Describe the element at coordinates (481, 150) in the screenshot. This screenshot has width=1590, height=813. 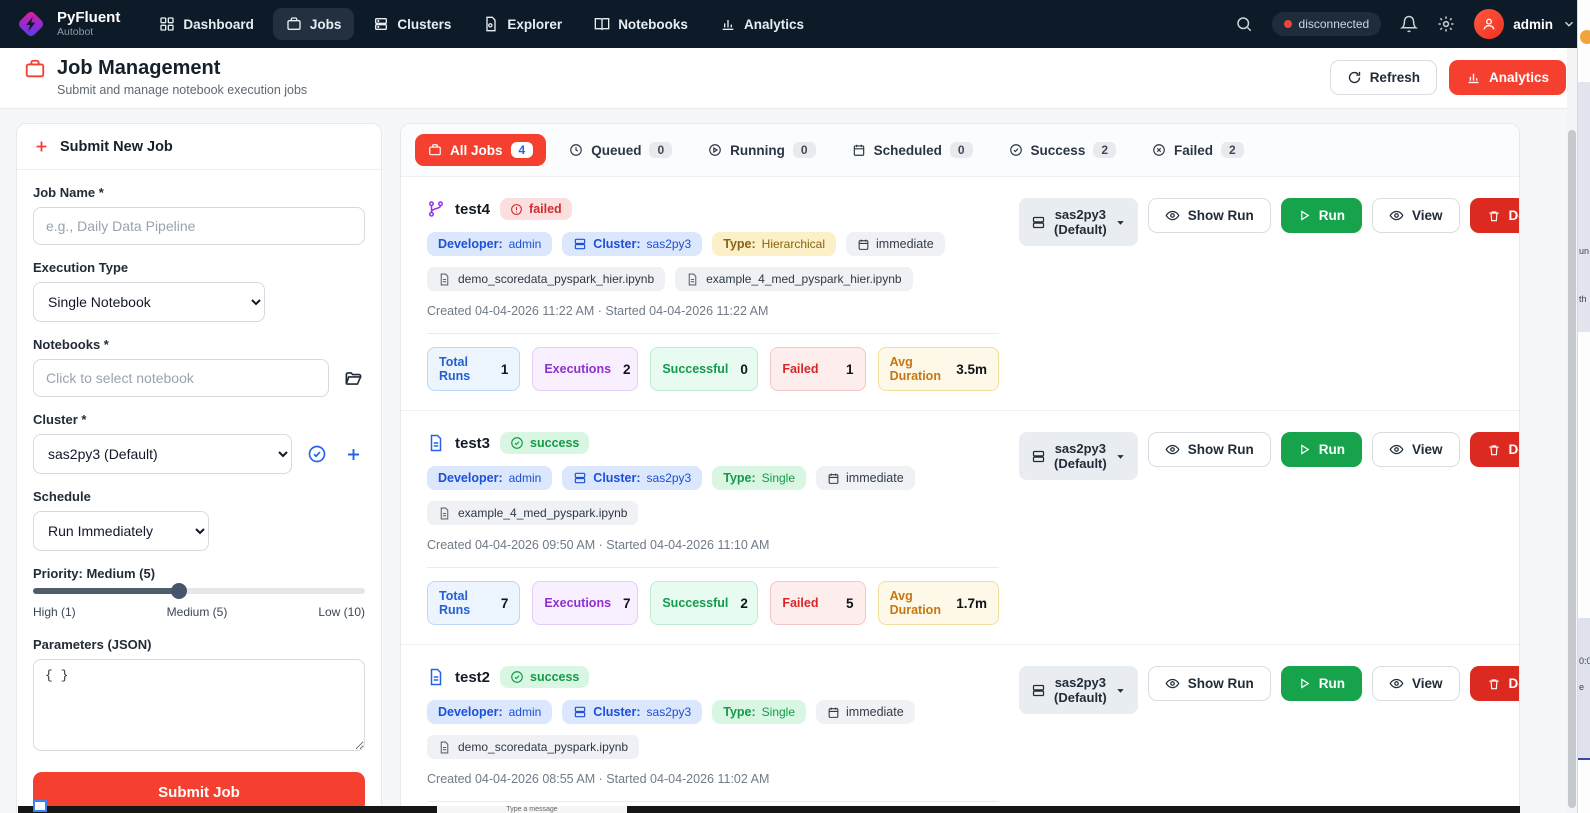
I see `tab-all-jobs: All Jobs 4` at that location.